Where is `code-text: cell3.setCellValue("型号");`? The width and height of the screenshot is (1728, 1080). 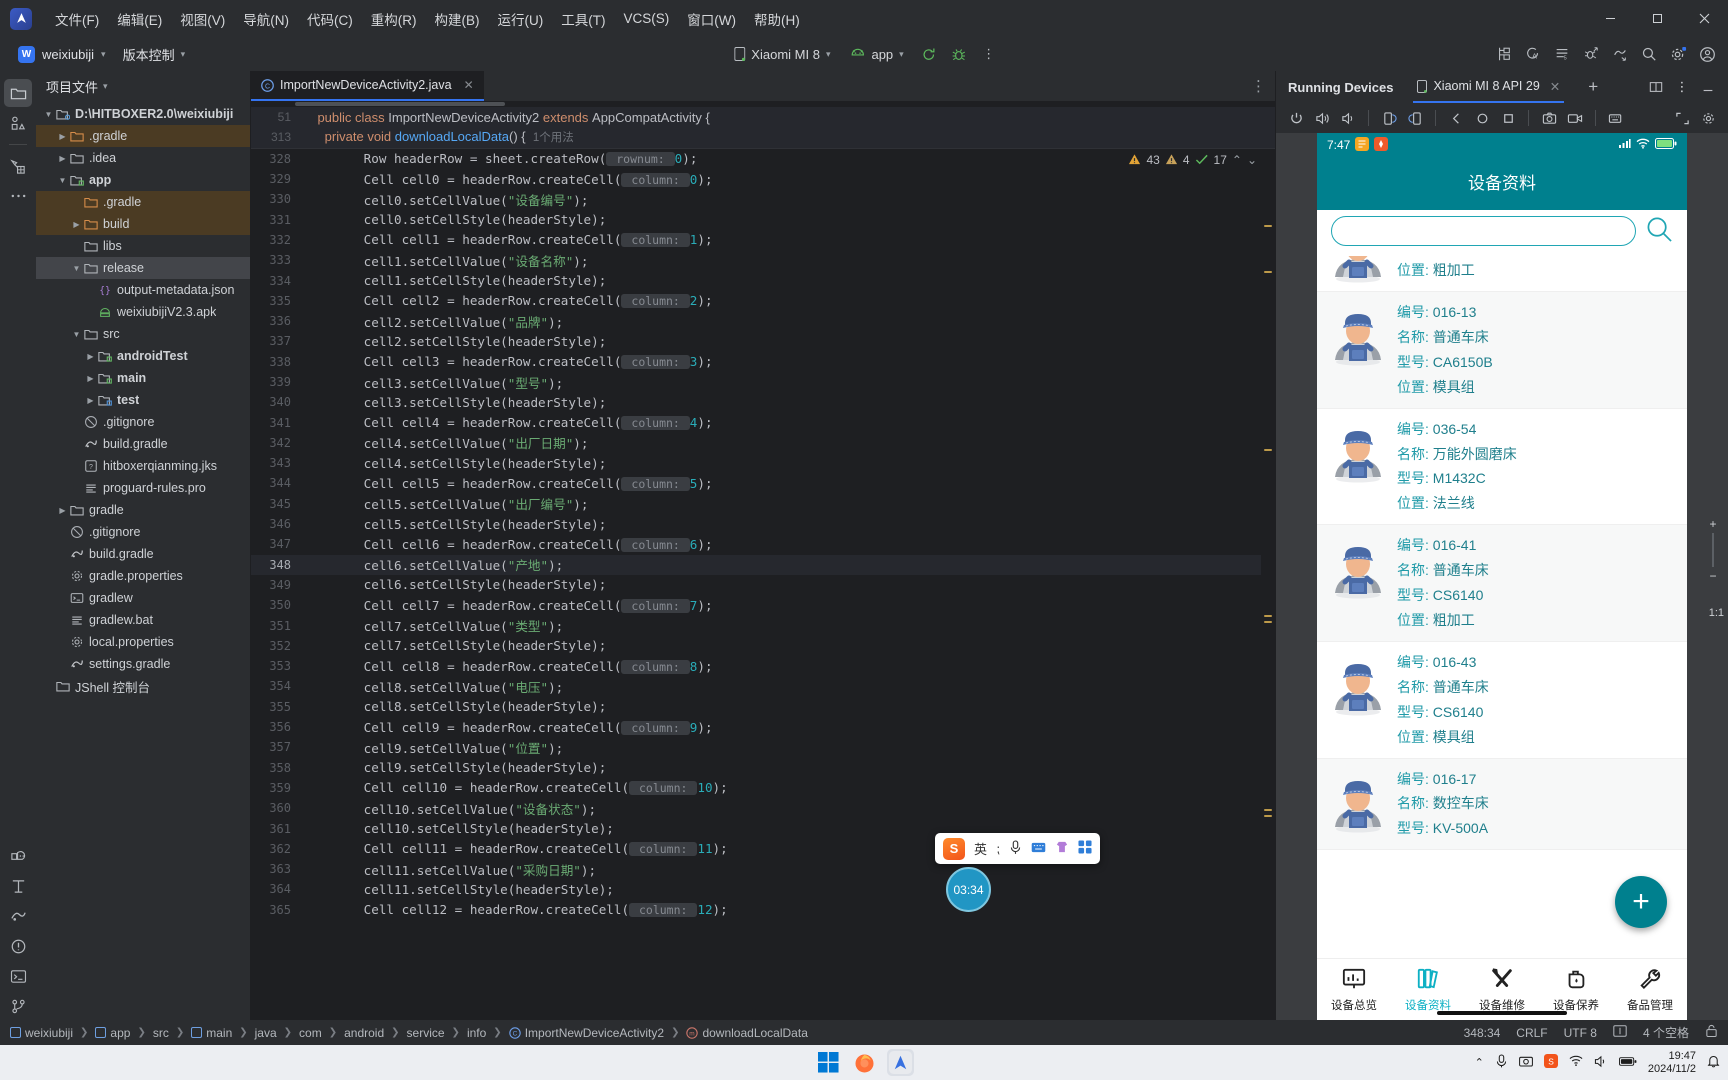 code-text: cell3.setCellValue("型号"); is located at coordinates (789, 382).